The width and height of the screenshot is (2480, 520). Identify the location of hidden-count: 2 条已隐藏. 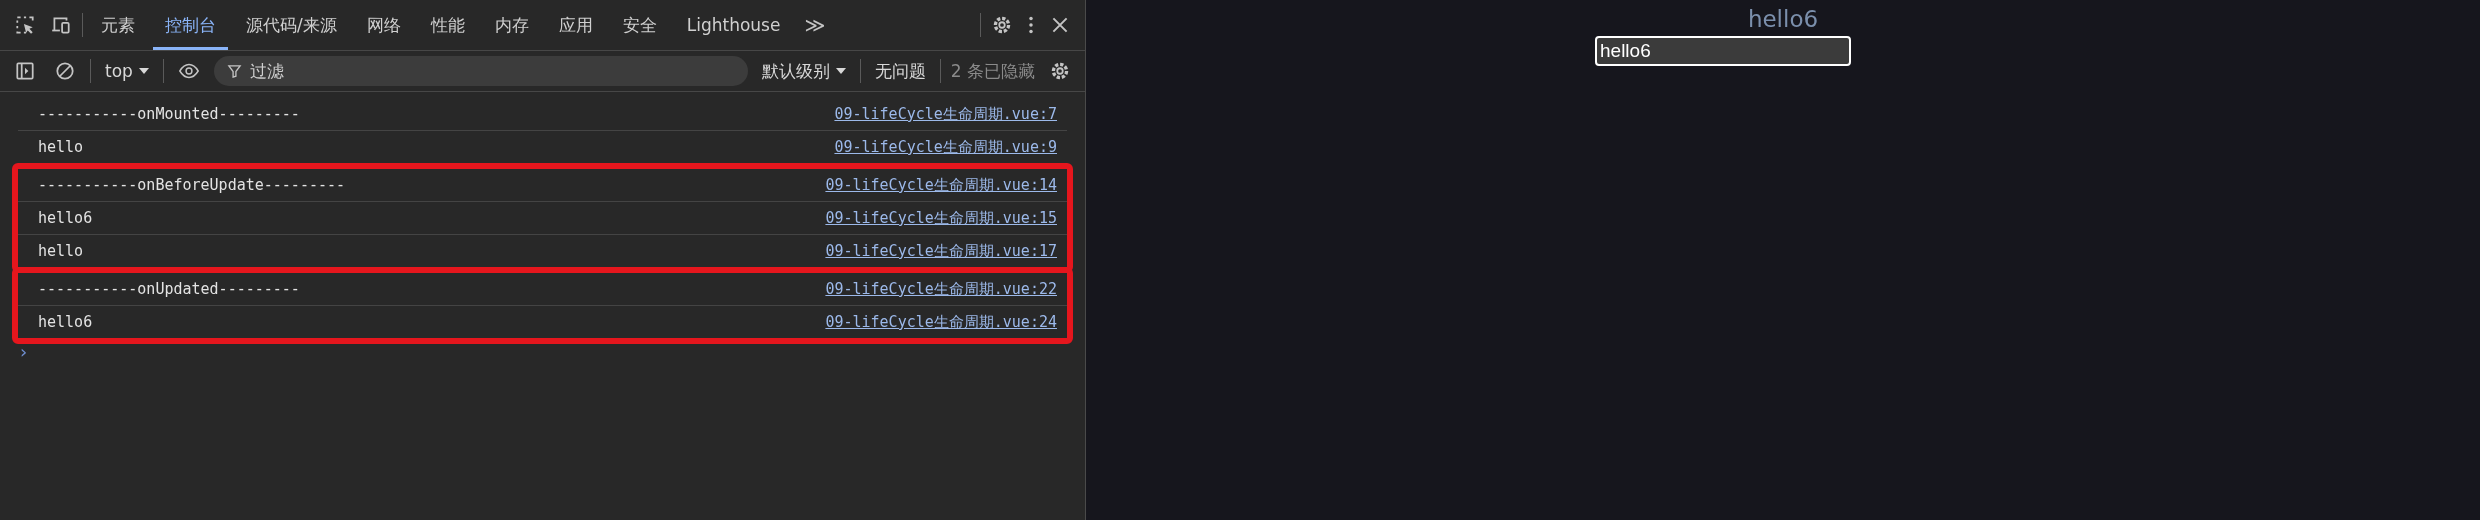
(992, 71).